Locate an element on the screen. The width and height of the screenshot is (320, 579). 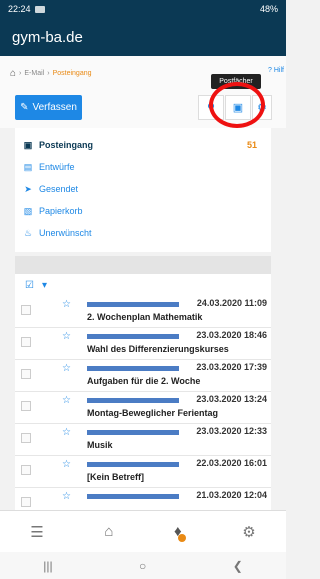
mail-subject: Musik is located at coordinates (100, 445).